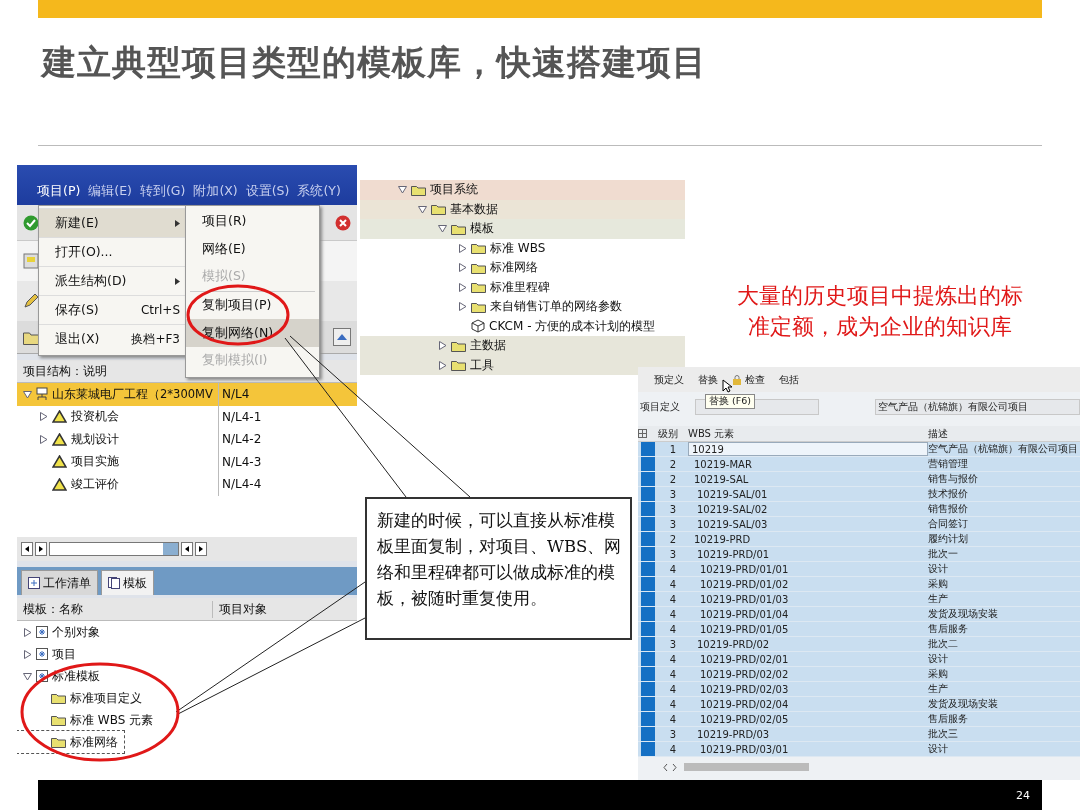 This screenshot has width=1080, height=810. Describe the element at coordinates (59, 191) in the screenshot. I see `menu-bar-item: 项目(P)` at that location.